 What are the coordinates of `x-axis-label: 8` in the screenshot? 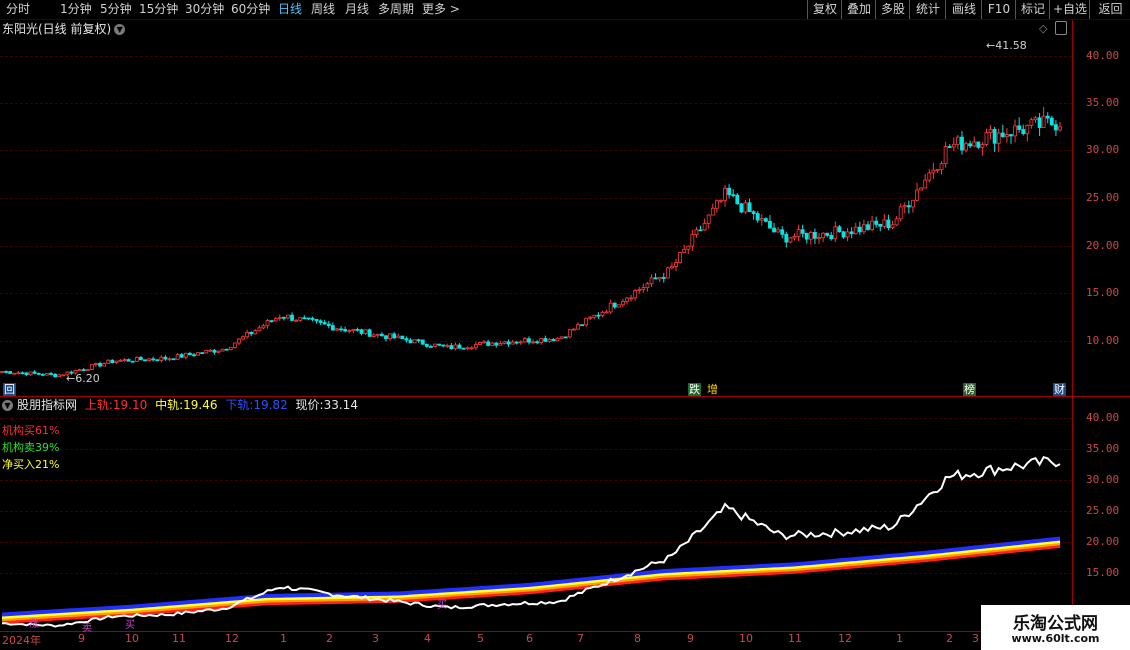 It's located at (637, 638).